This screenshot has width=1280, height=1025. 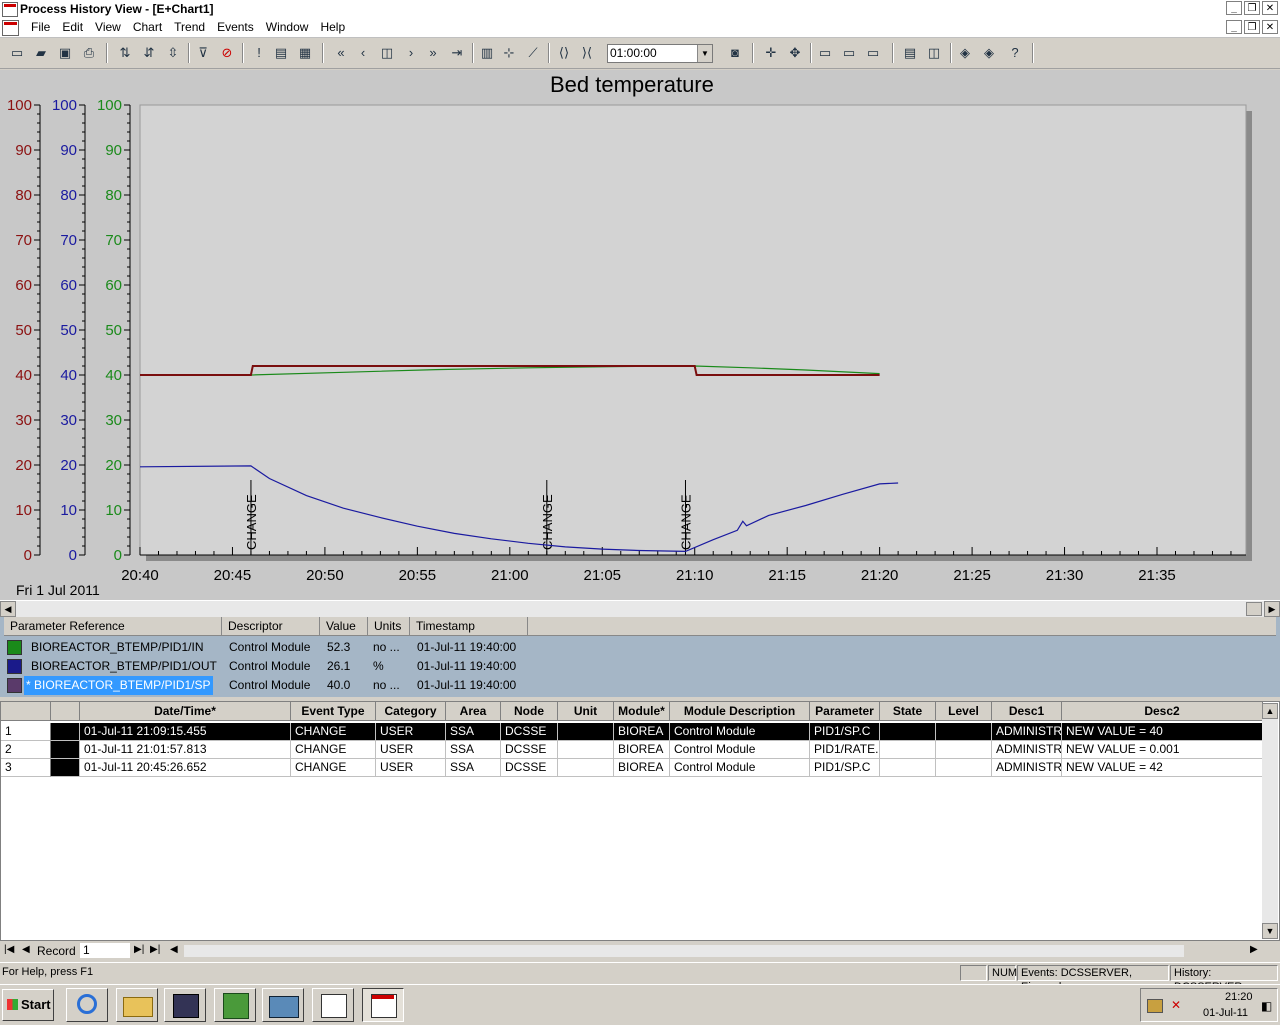 What do you see at coordinates (509, 53) in the screenshot?
I see `add-trend-icon: ⊹` at bounding box center [509, 53].